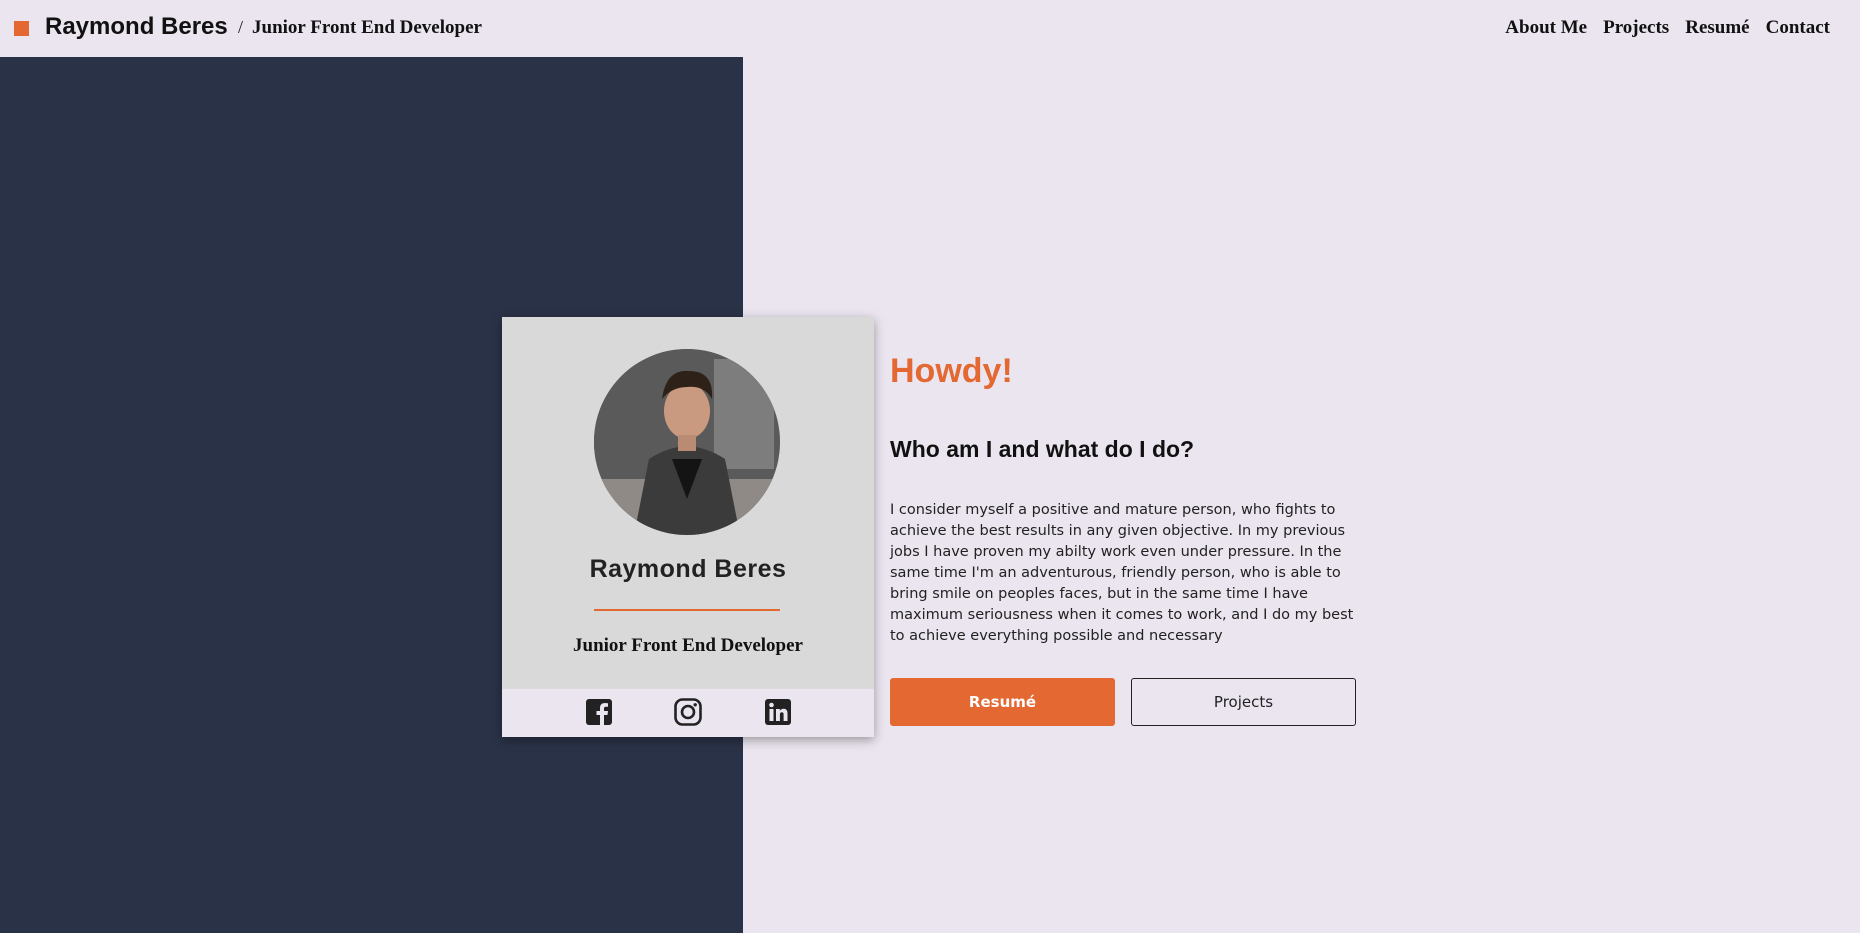 This screenshot has height=933, width=1860. What do you see at coordinates (367, 27) in the screenshot?
I see `brand-role: Junior Front End Developer` at bounding box center [367, 27].